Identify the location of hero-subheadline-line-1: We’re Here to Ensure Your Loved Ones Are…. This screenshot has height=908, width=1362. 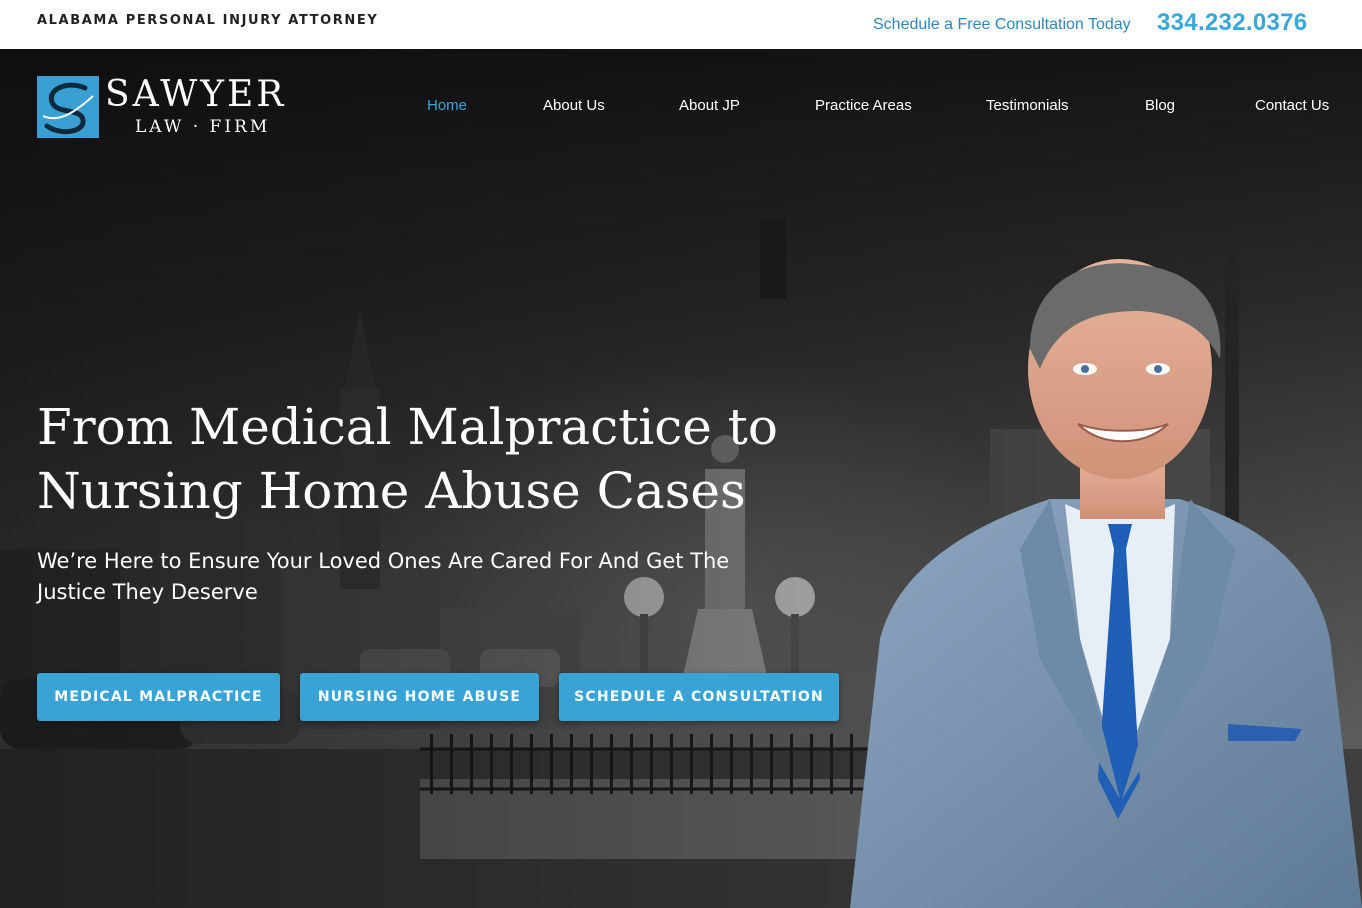
(383, 561).